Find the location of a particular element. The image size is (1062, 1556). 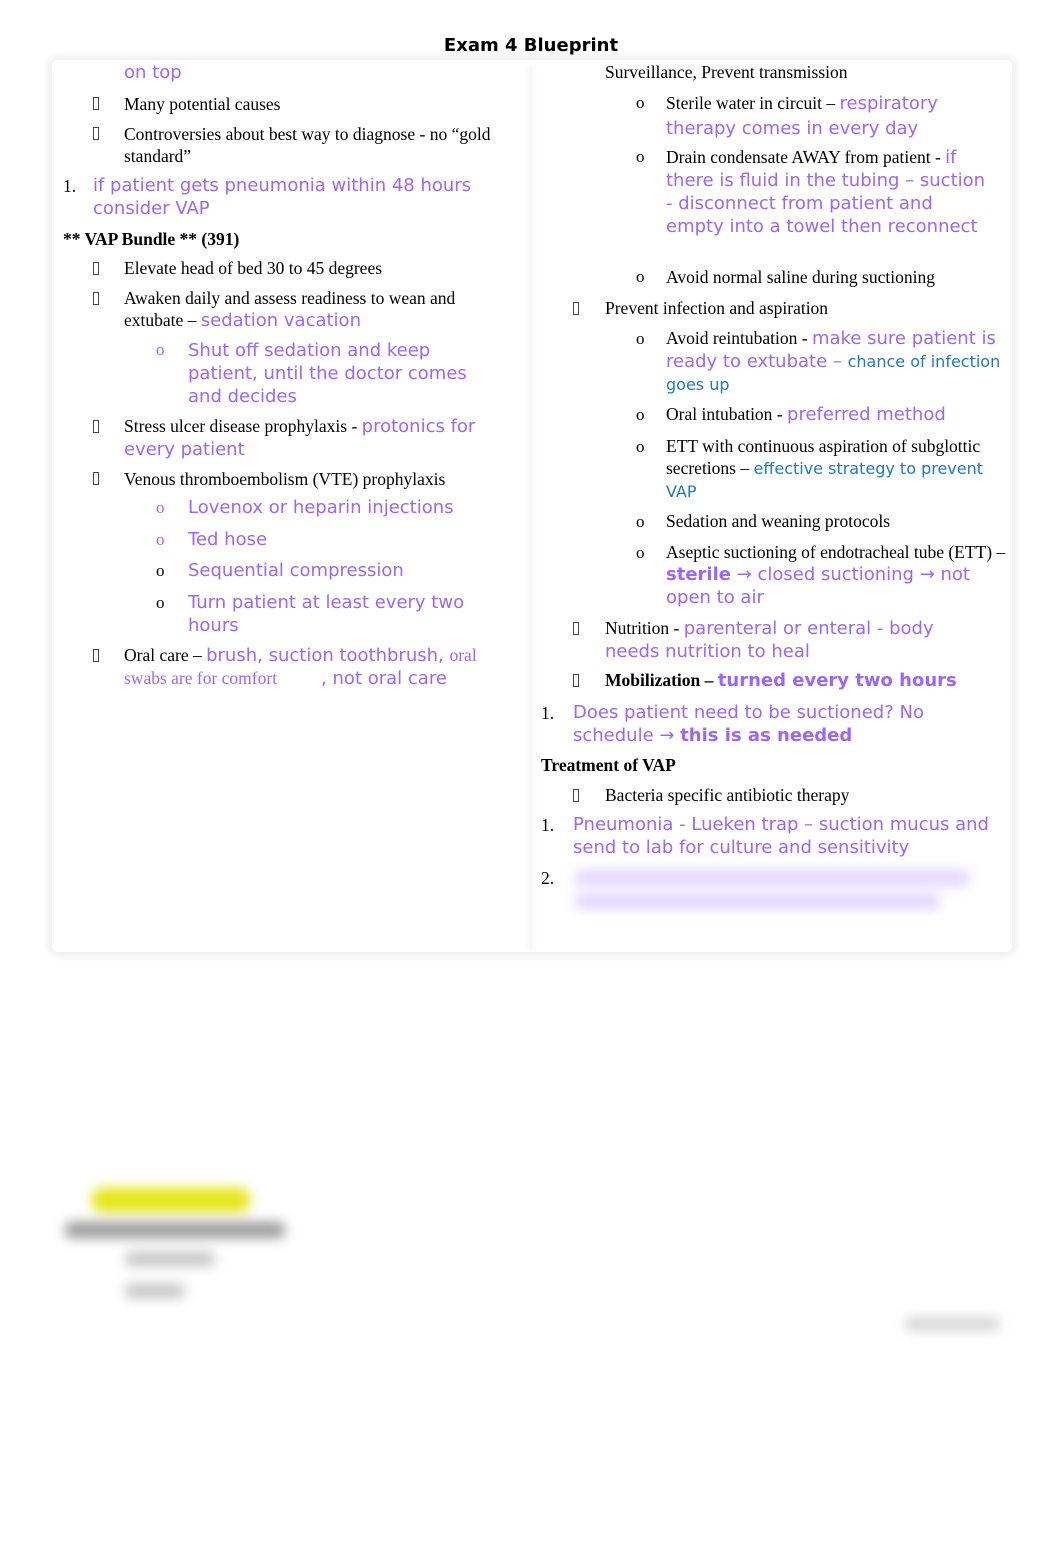

list-item: Mobilization – turned every two hours is located at coordinates (781, 680).